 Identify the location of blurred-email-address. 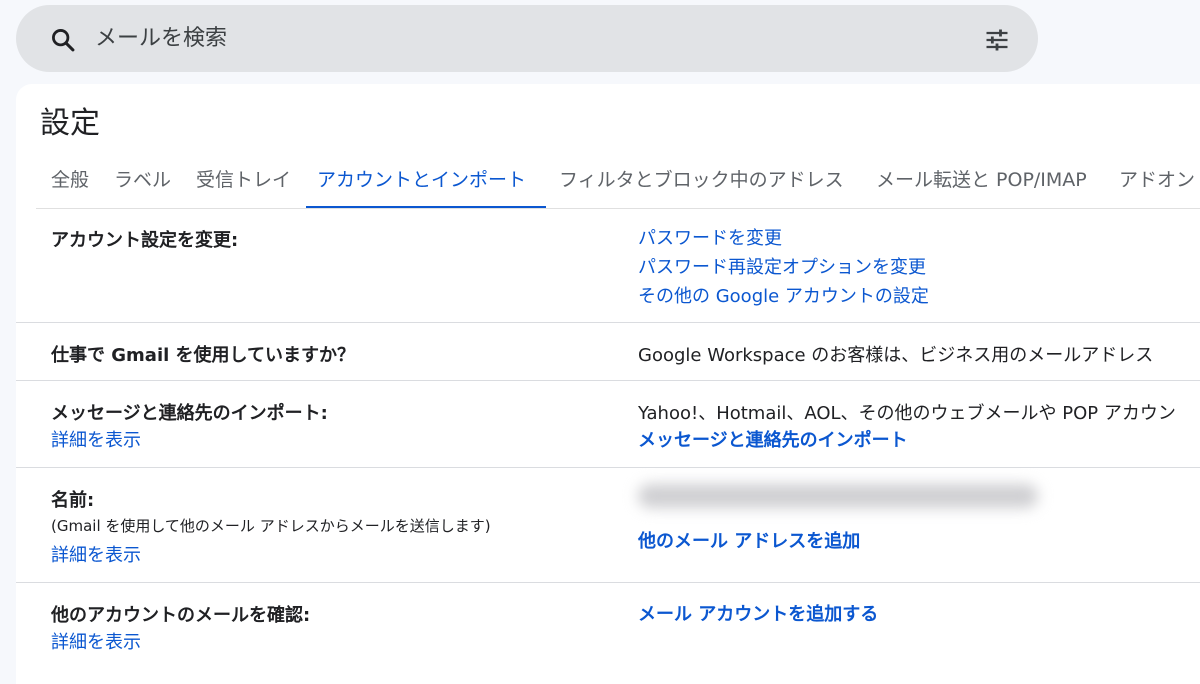
(838, 496).